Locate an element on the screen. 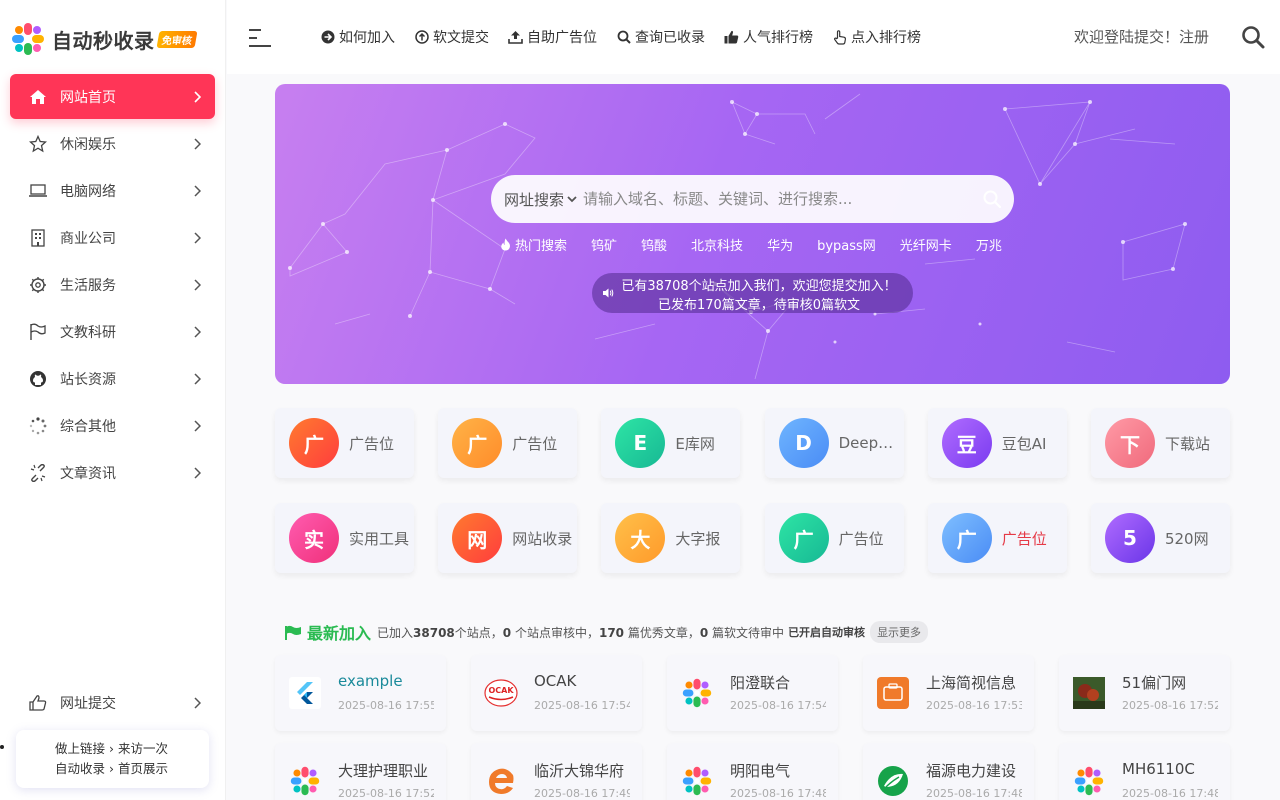  site-date: 2025-08-16 17:54:2 is located at coordinates (582, 705).